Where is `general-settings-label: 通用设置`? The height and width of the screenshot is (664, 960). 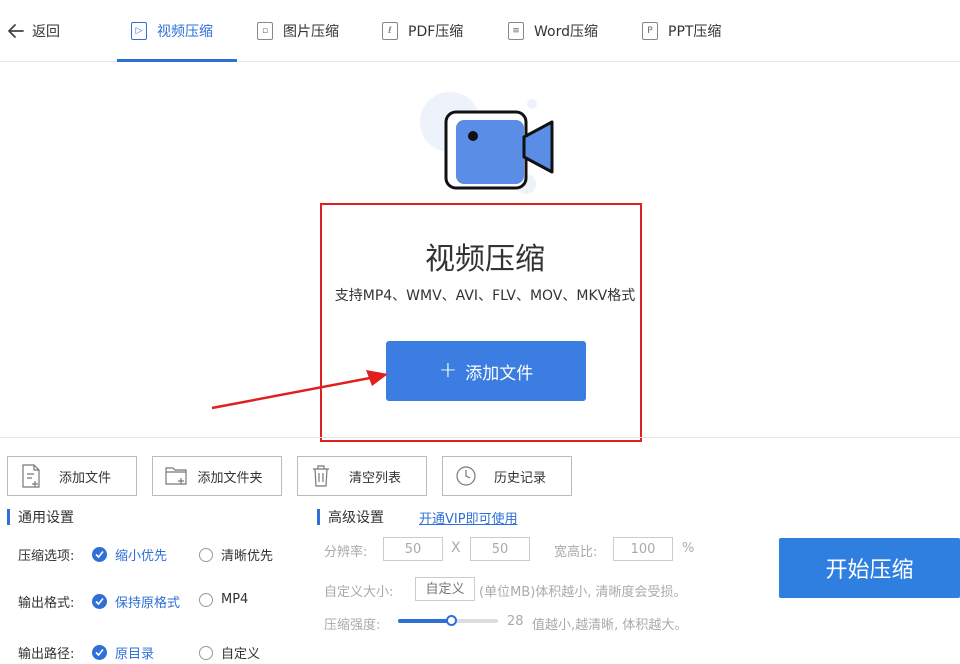
general-settings-label: 通用设置 is located at coordinates (46, 518).